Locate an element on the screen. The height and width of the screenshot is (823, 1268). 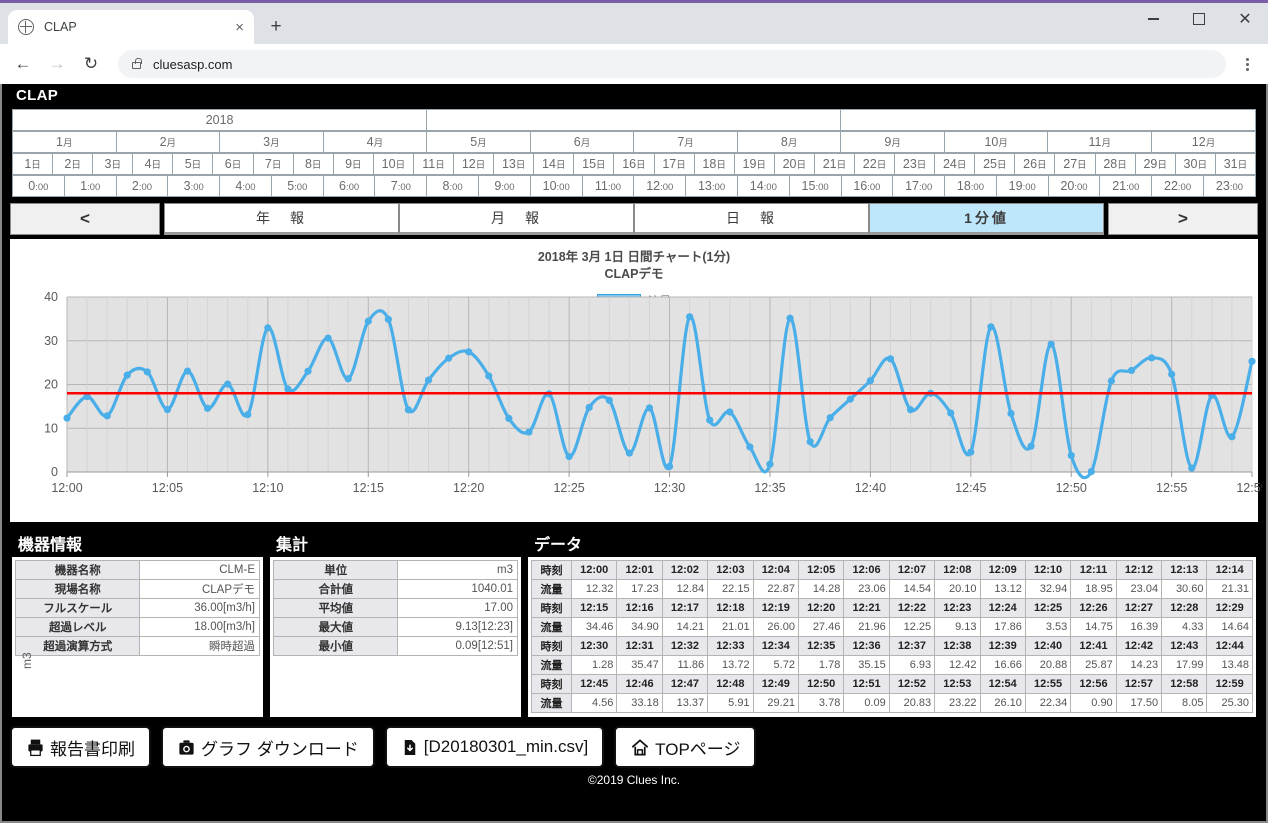
month-cell-3: 3月 is located at coordinates (271, 142).